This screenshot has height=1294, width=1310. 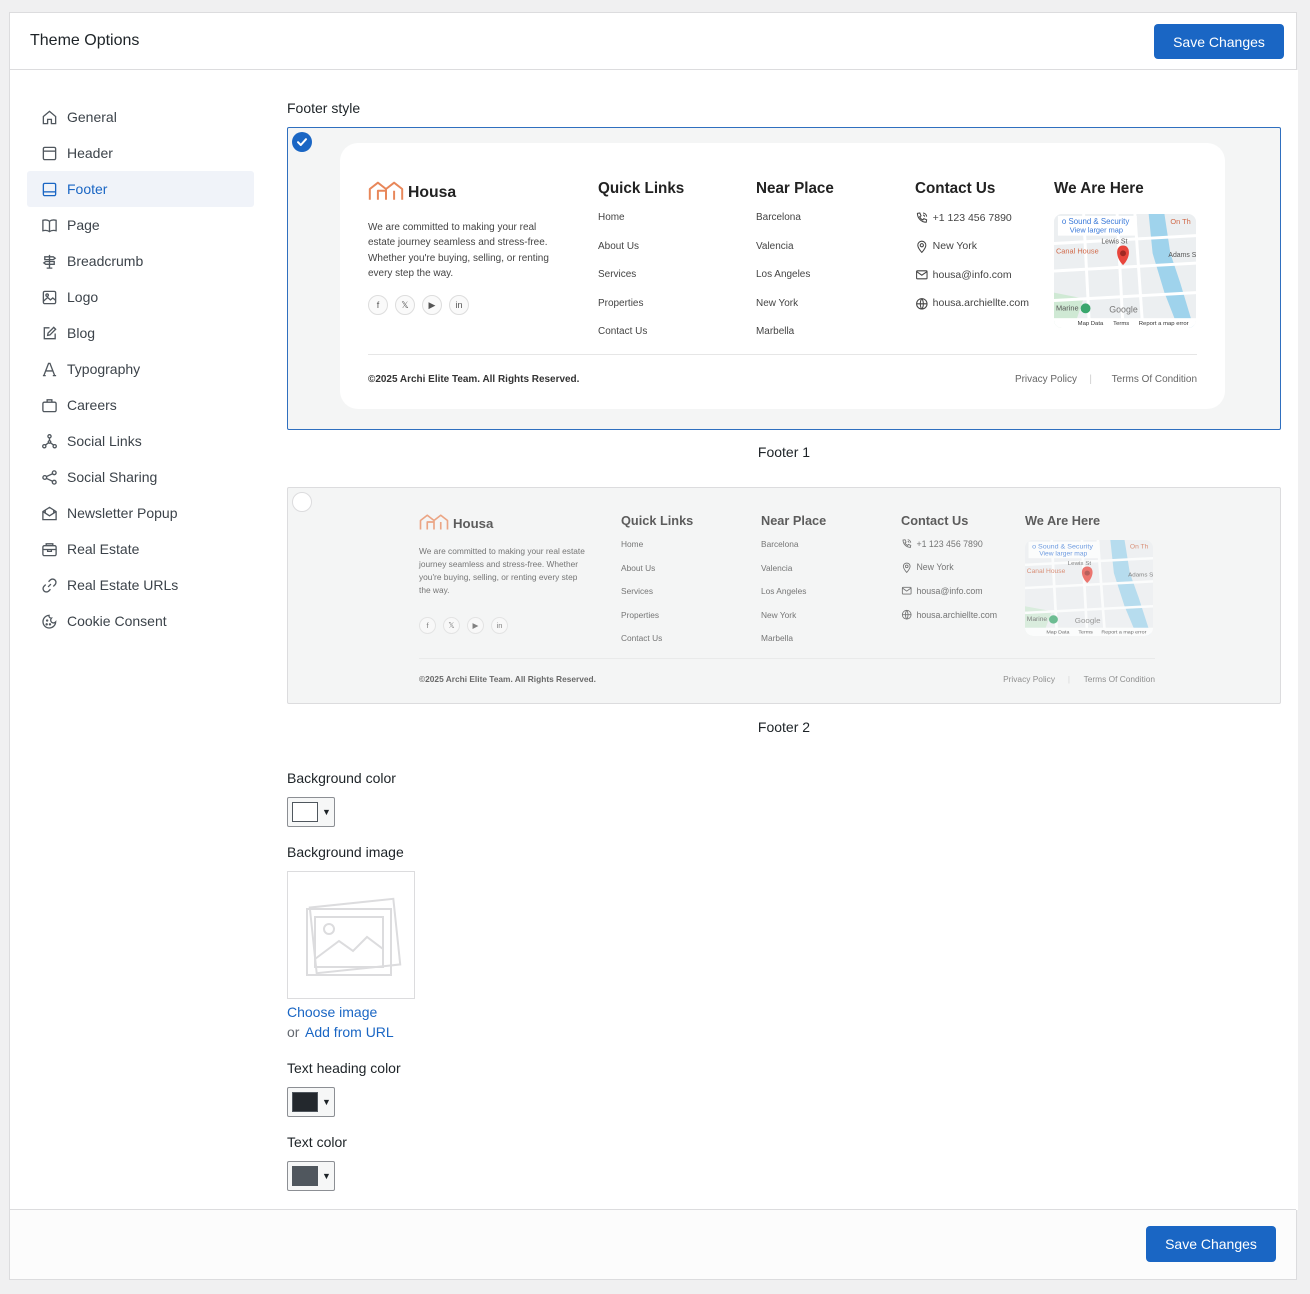 What do you see at coordinates (92, 117) in the screenshot?
I see `sidebar-item-label: General` at bounding box center [92, 117].